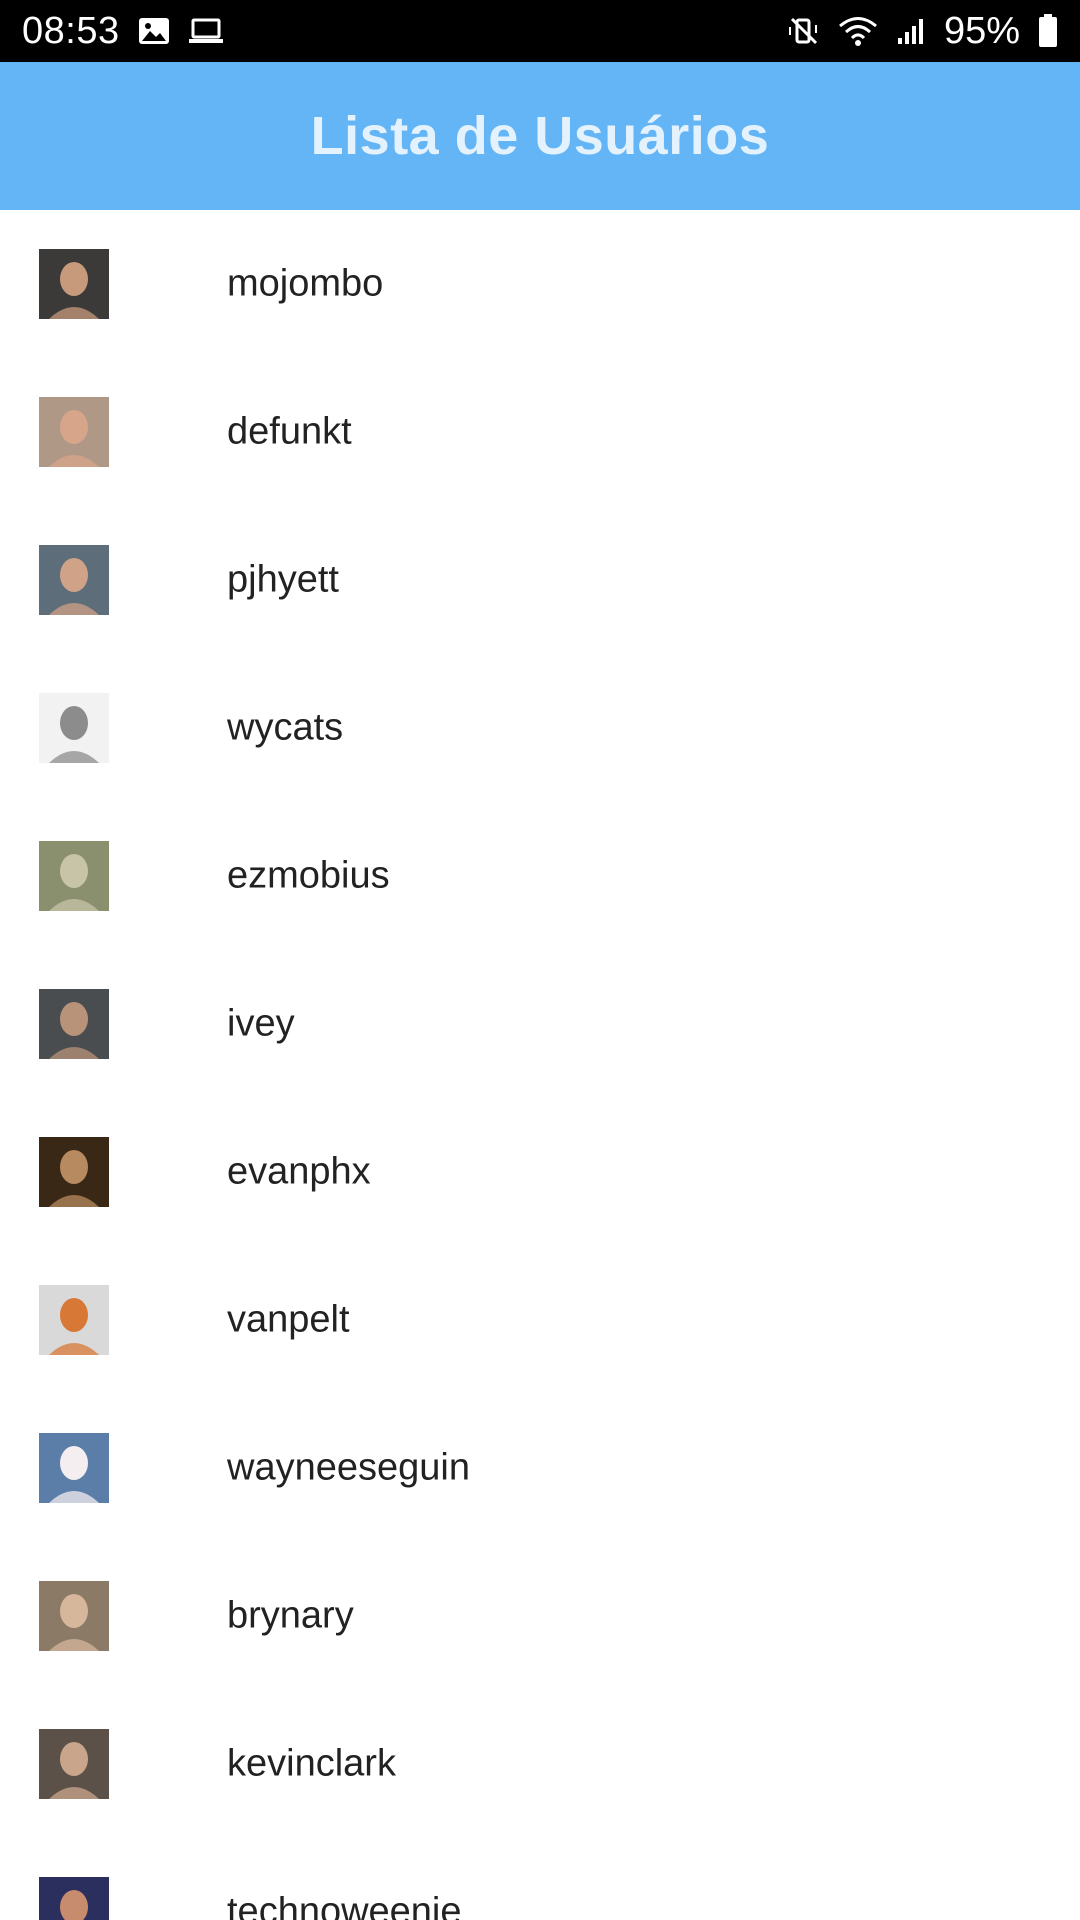 Image resolution: width=1080 pixels, height=1920 pixels. Describe the element at coordinates (261, 1023) in the screenshot. I see `username-label: ivey` at that location.